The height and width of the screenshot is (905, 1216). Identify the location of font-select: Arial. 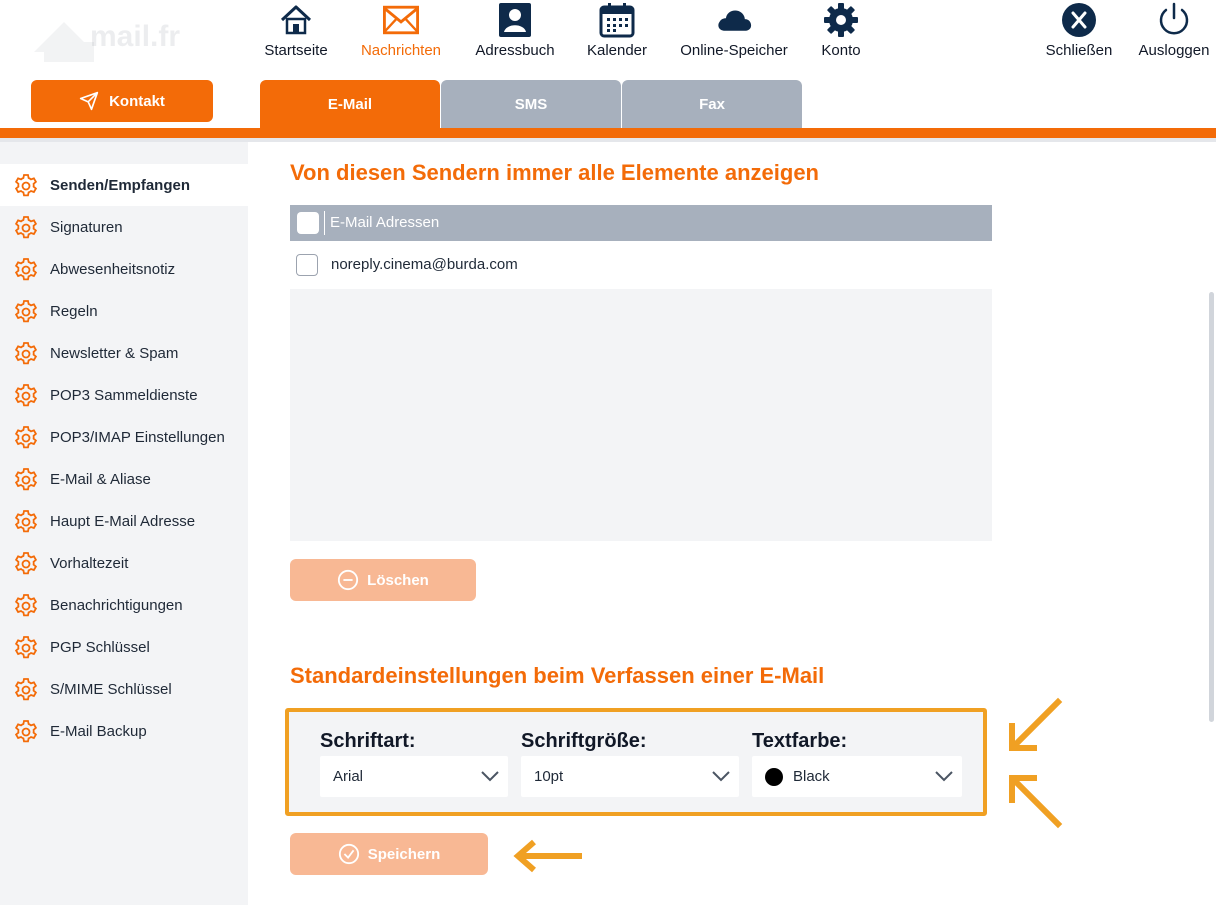
(414, 776).